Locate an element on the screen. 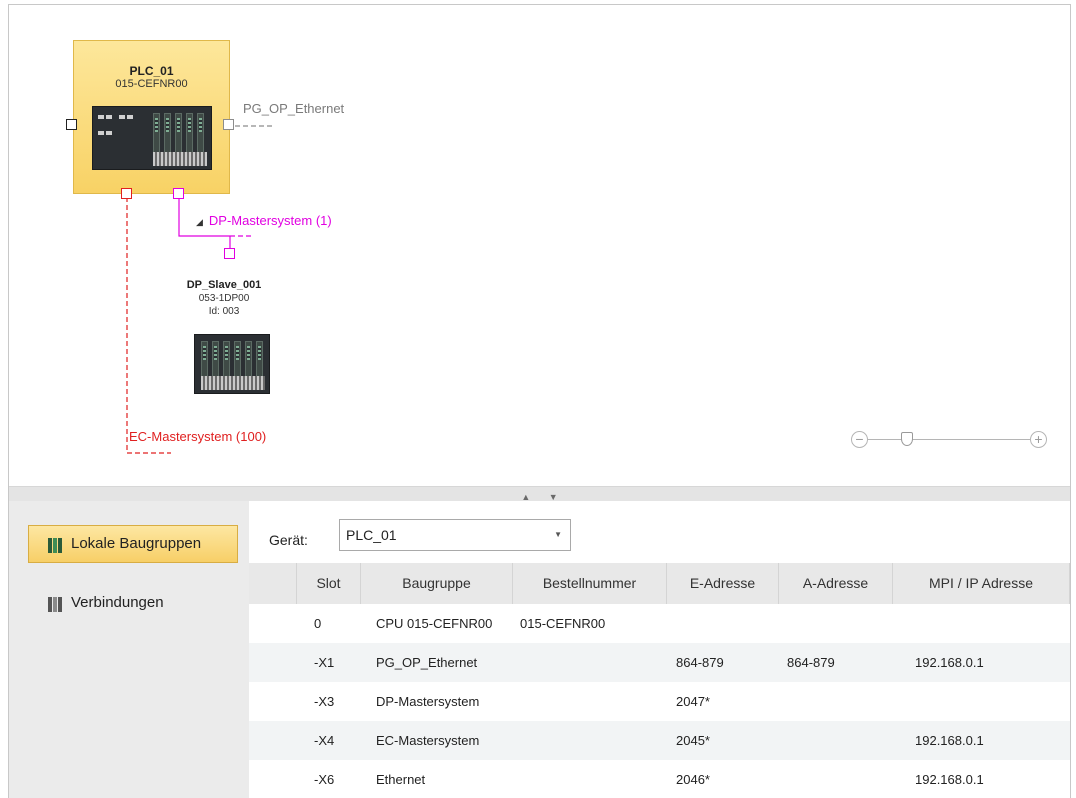 The height and width of the screenshot is (798, 1076). ec-mastersystem-label: EC-Mastersystem (100) is located at coordinates (197, 436).